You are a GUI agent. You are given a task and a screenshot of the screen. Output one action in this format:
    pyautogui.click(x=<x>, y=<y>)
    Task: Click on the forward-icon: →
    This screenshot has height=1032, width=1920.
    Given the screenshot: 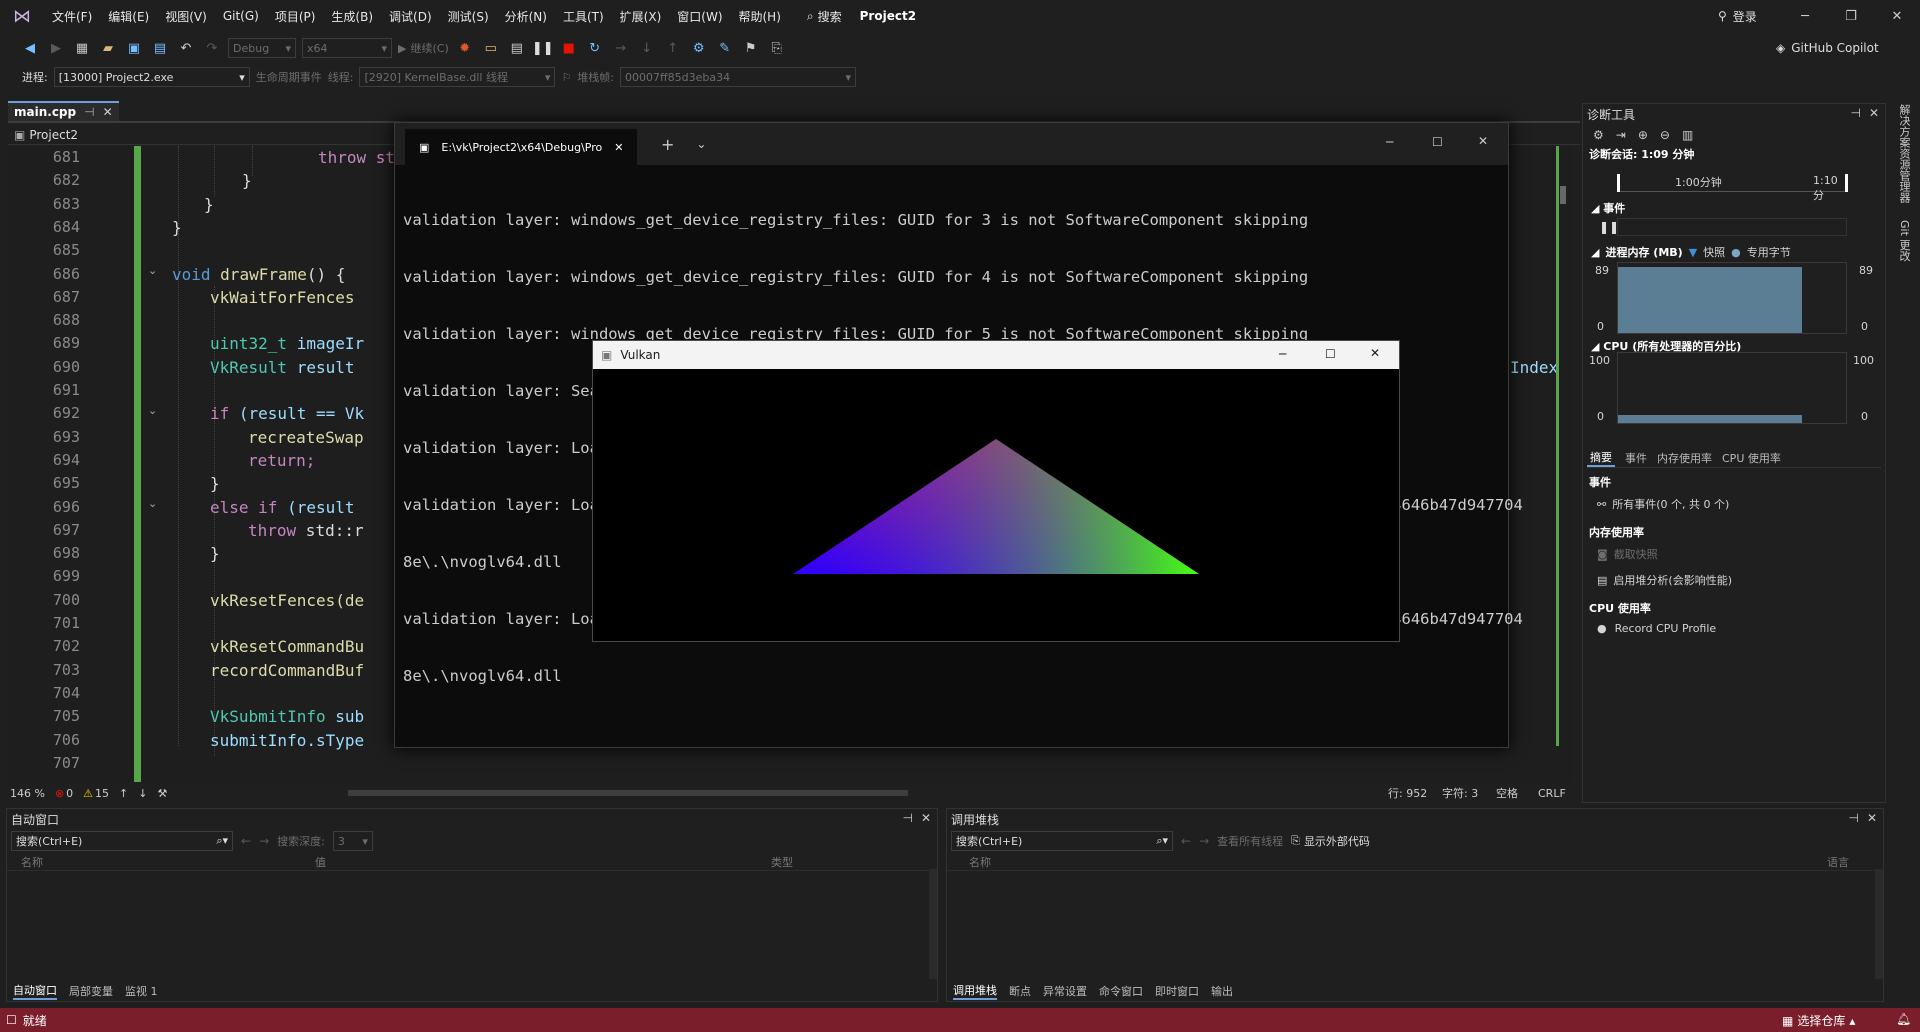 What is the action you would take?
    pyautogui.click(x=1204, y=841)
    